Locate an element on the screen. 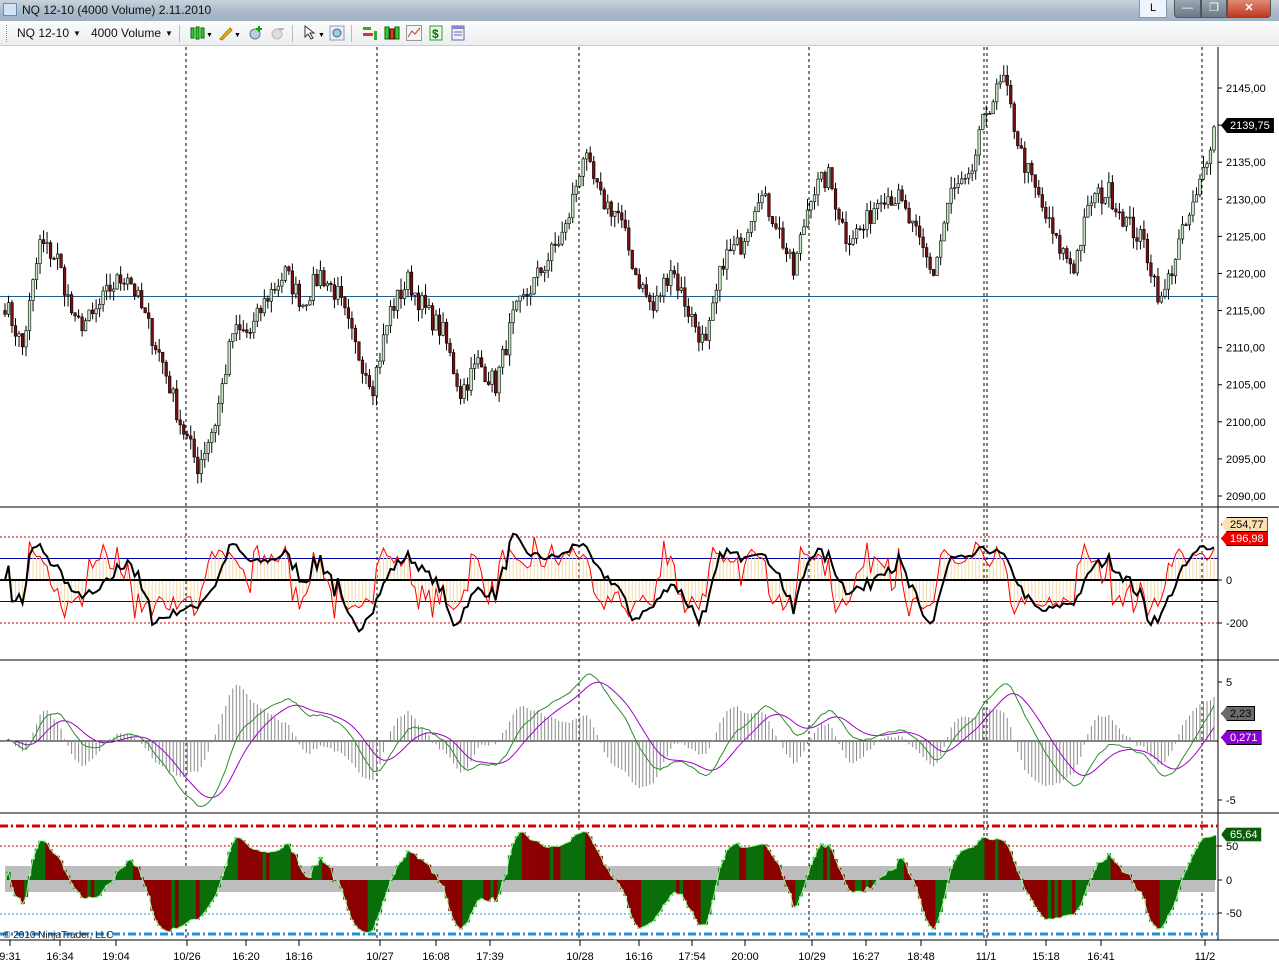  interval-selector: 4000 Volume ▼ is located at coordinates (132, 33).